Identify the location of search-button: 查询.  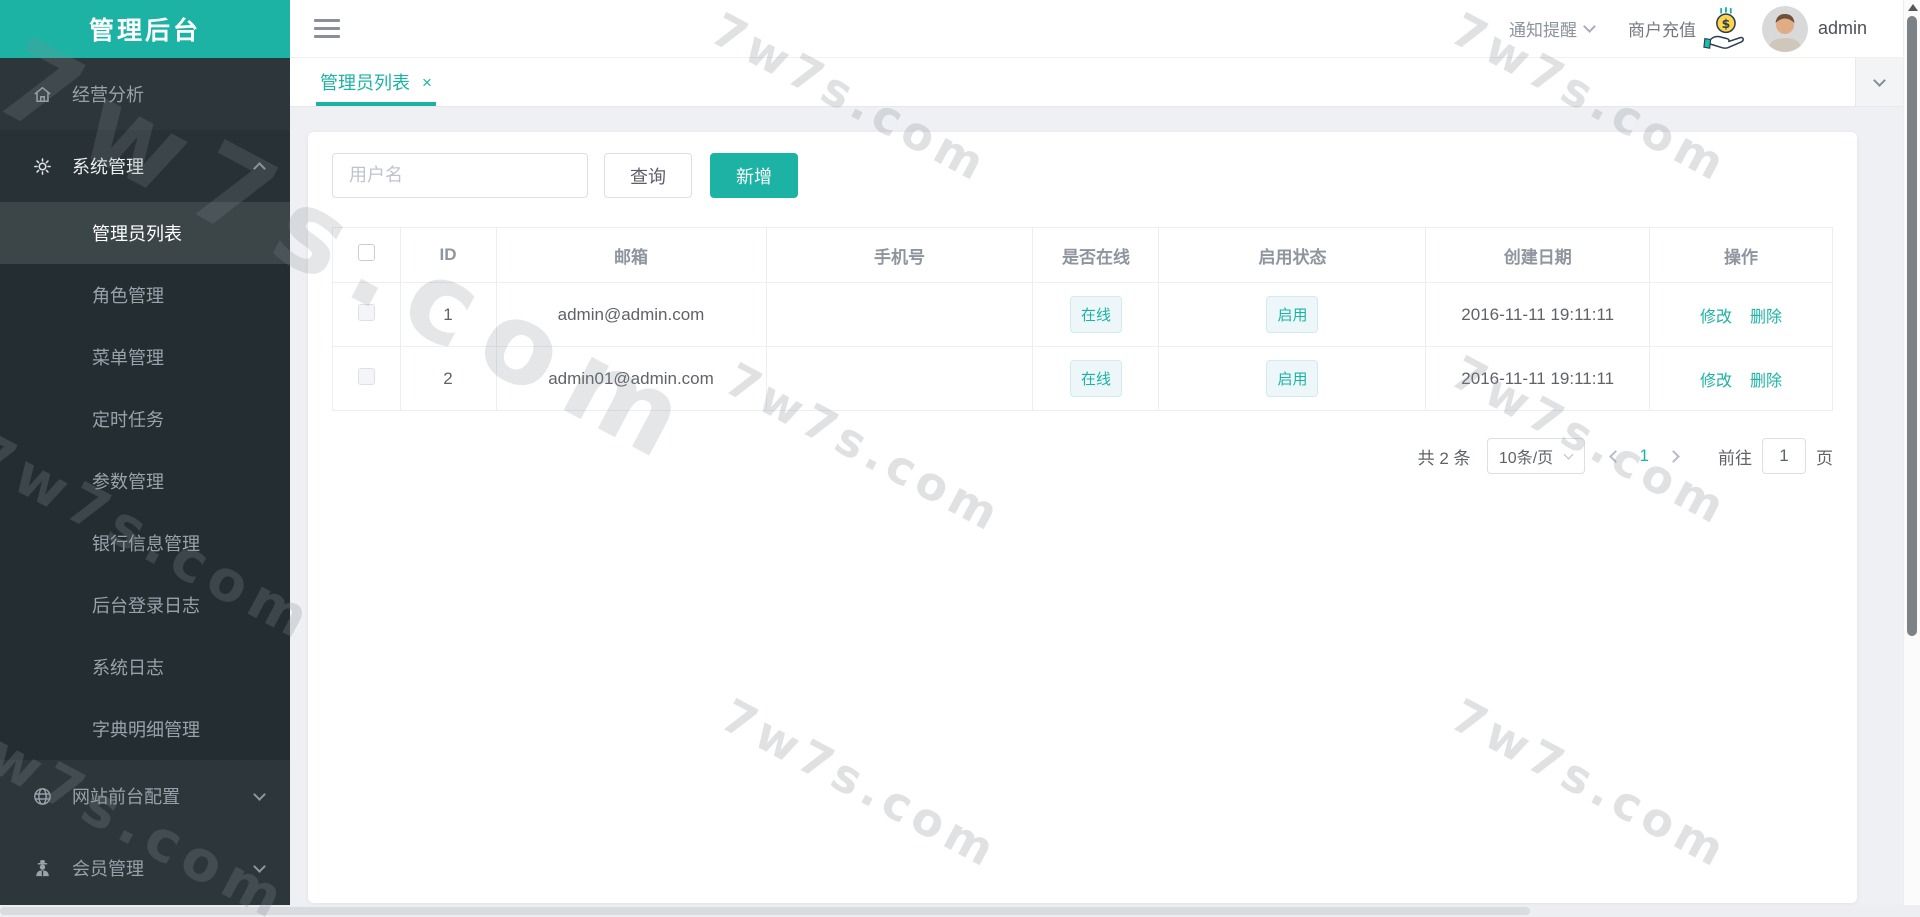
(648, 175).